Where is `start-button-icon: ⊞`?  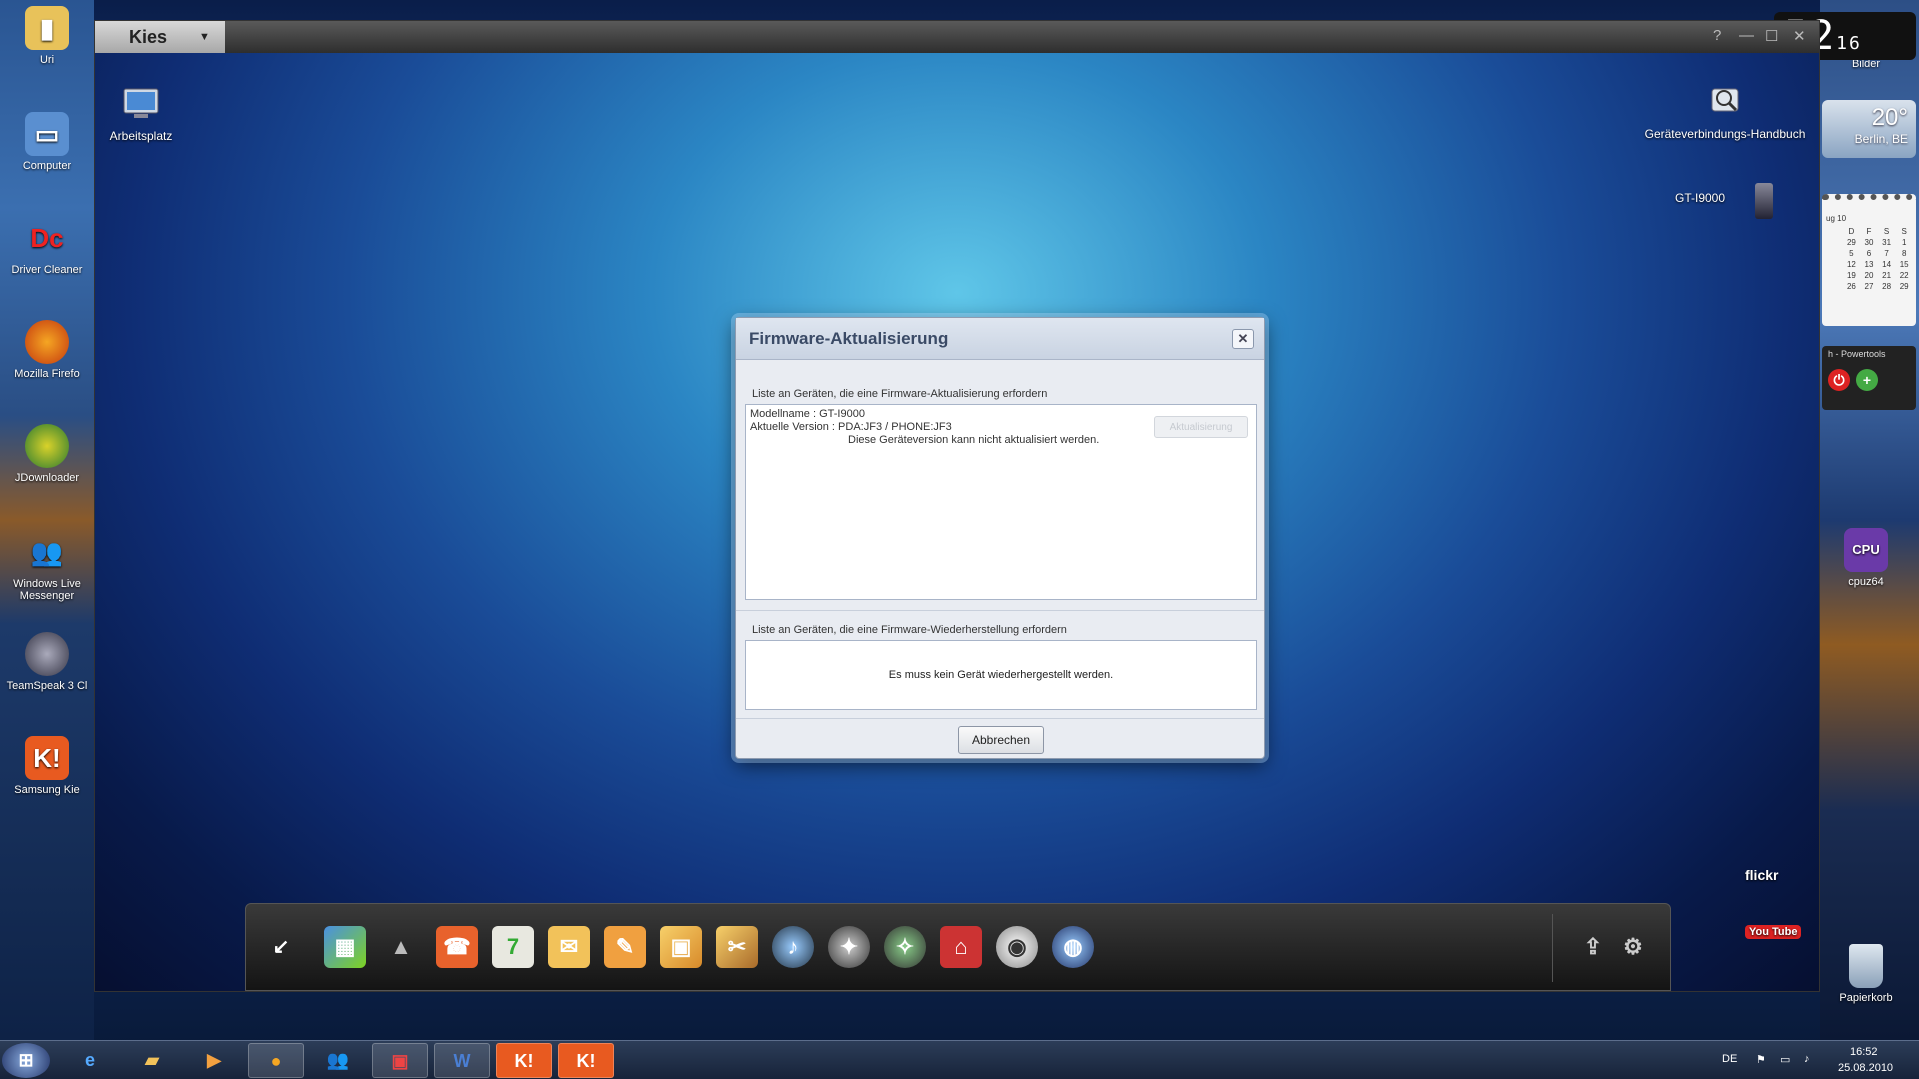 start-button-icon: ⊞ is located at coordinates (26, 1060).